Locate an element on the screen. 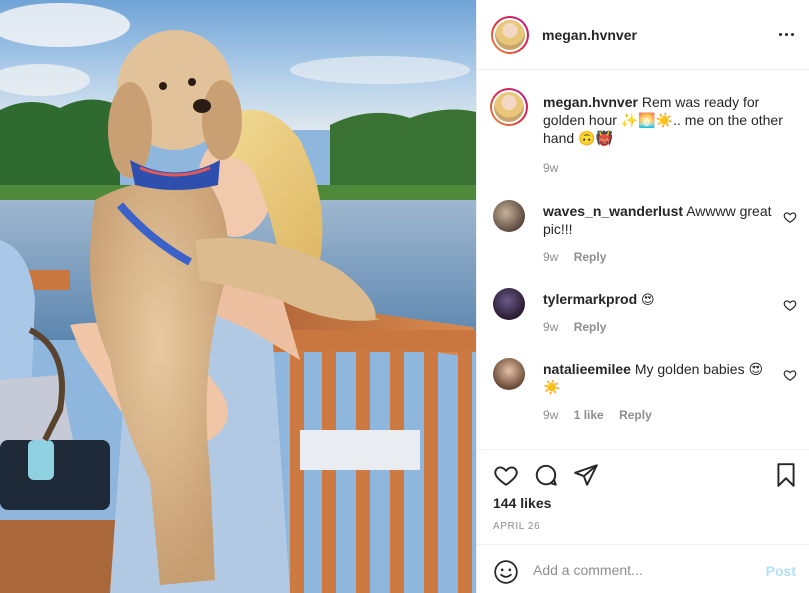 The width and height of the screenshot is (809, 593). author-username: megan.hvnver is located at coordinates (589, 35).